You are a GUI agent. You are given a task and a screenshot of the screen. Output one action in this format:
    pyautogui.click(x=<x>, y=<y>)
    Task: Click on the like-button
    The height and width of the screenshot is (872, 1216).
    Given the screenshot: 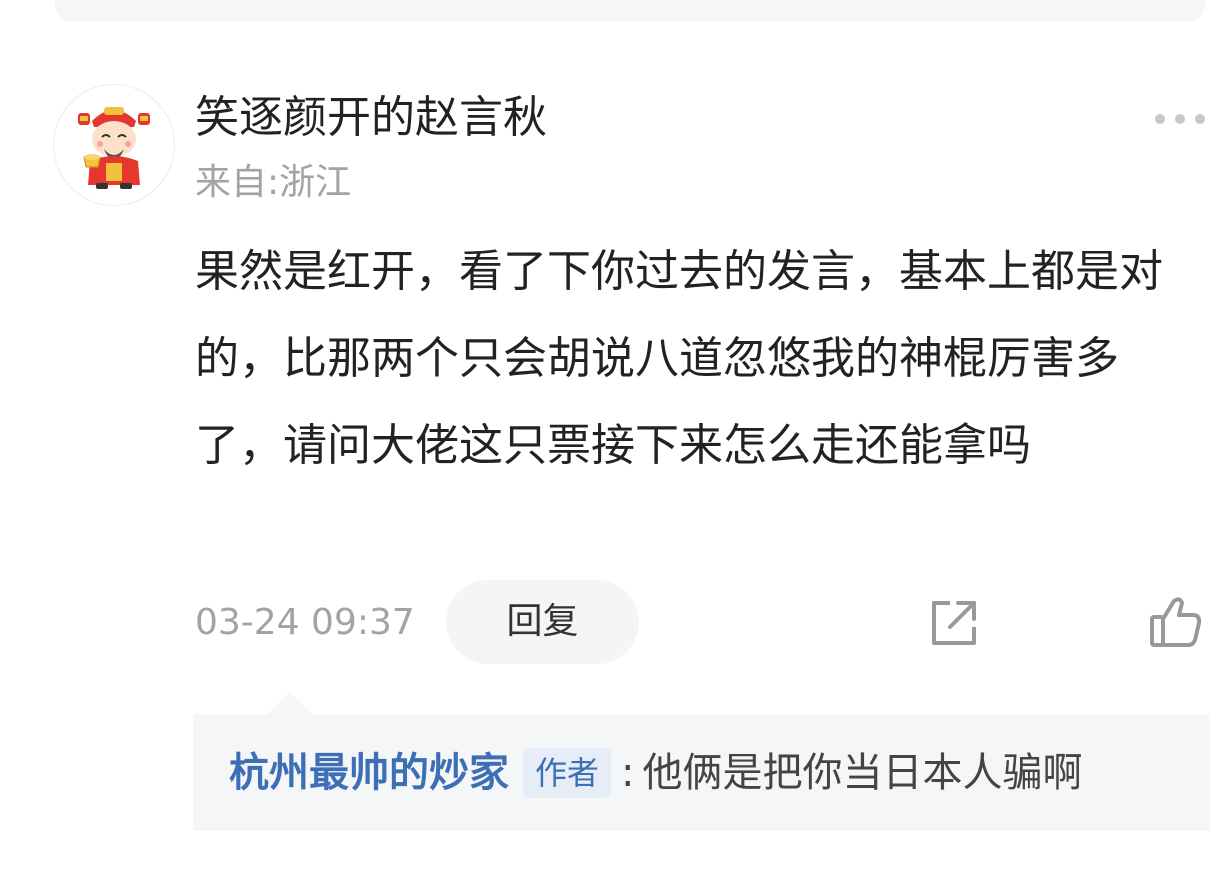 What is the action you would take?
    pyautogui.click(x=1176, y=622)
    